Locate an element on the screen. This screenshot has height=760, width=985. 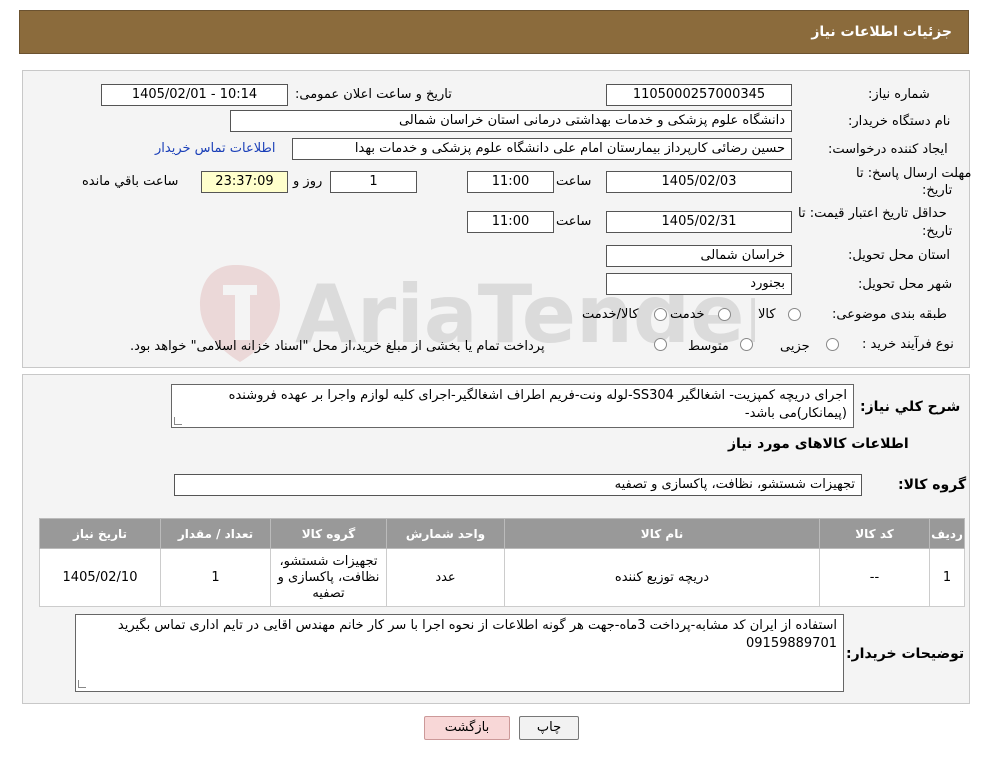
goods-group-label: گروه کالا: is located at coordinates (932, 485).